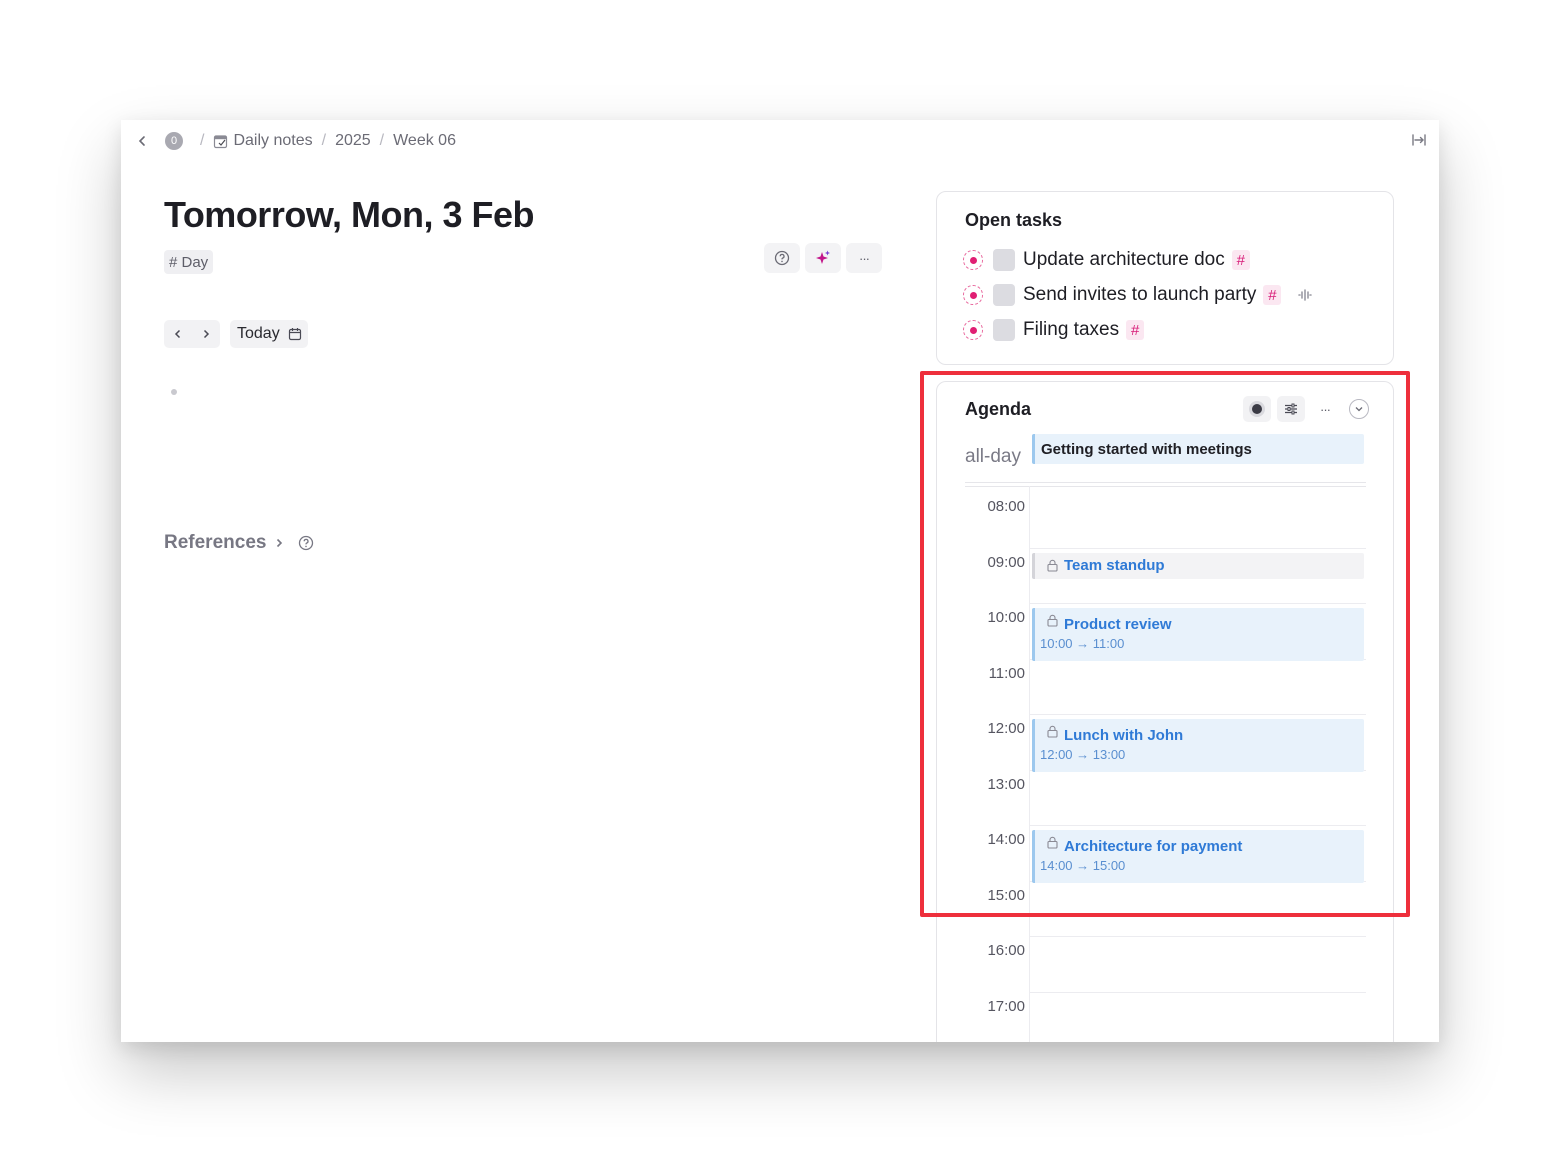 This screenshot has height=1163, width=1560. What do you see at coordinates (1118, 624) in the screenshot?
I see `event-title: Product review` at bounding box center [1118, 624].